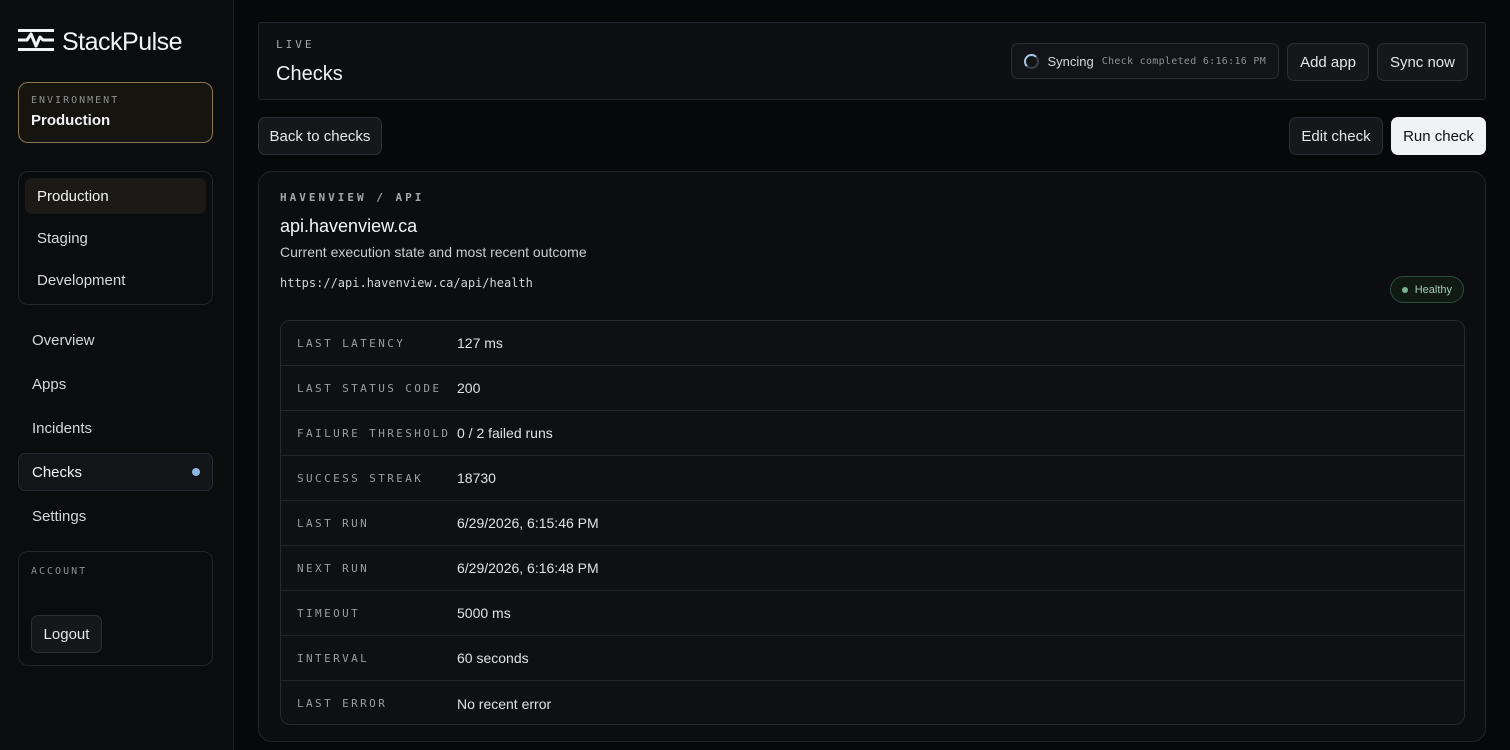 This screenshot has width=1510, height=750. I want to click on edit-check-button: Edit check, so click(1336, 136).